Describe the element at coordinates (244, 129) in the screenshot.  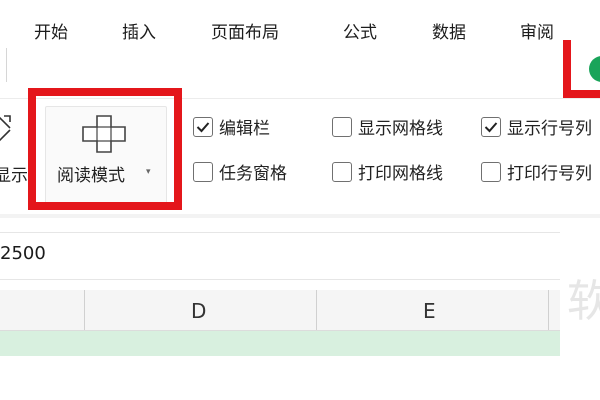
I see `checkbox-label: 编辑栏` at that location.